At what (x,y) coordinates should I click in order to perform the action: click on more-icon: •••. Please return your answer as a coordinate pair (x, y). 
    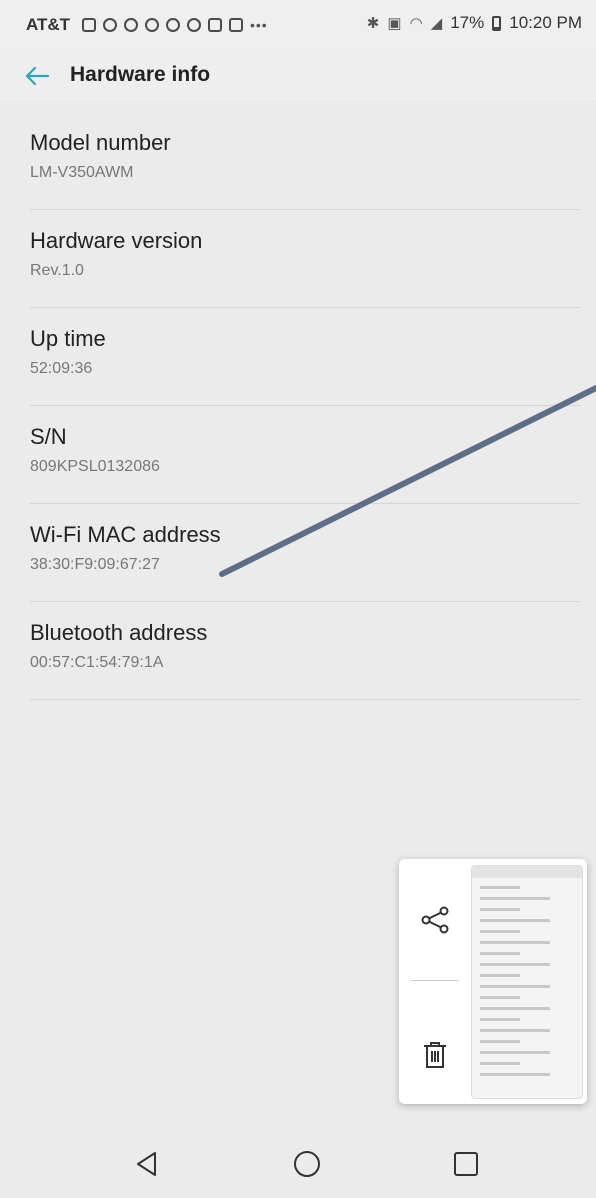
    Looking at the image, I should click on (259, 25).